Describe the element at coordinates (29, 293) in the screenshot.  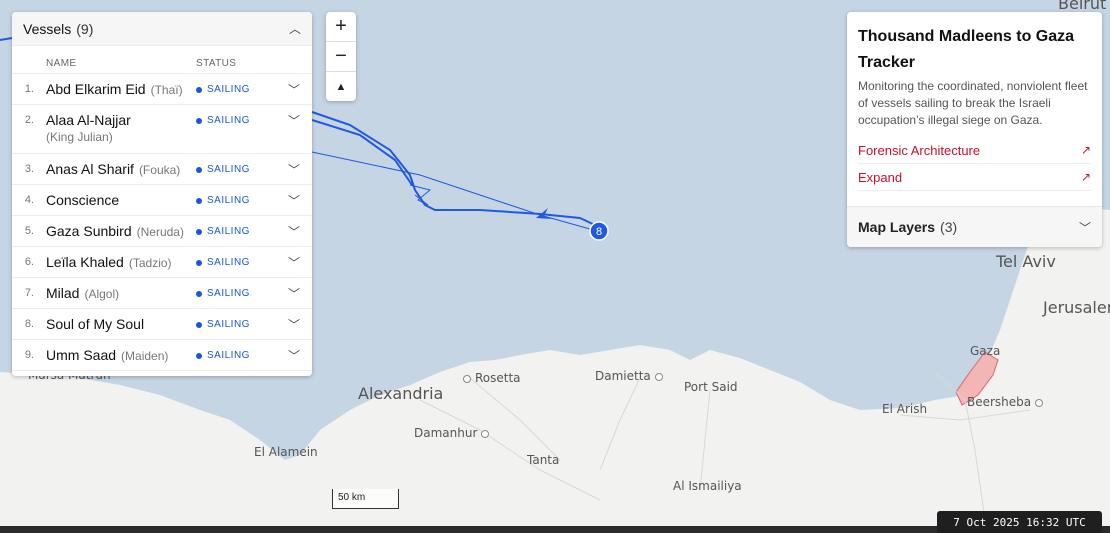
I see `vessel-number: 7.` at that location.